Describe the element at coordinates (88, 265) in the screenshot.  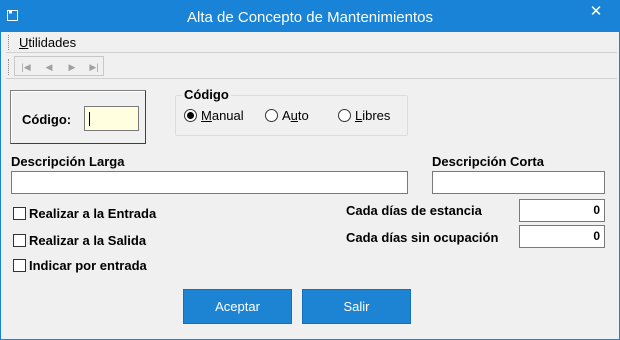
I see `check-indicar-entrada-label: Indicar por entrada` at that location.